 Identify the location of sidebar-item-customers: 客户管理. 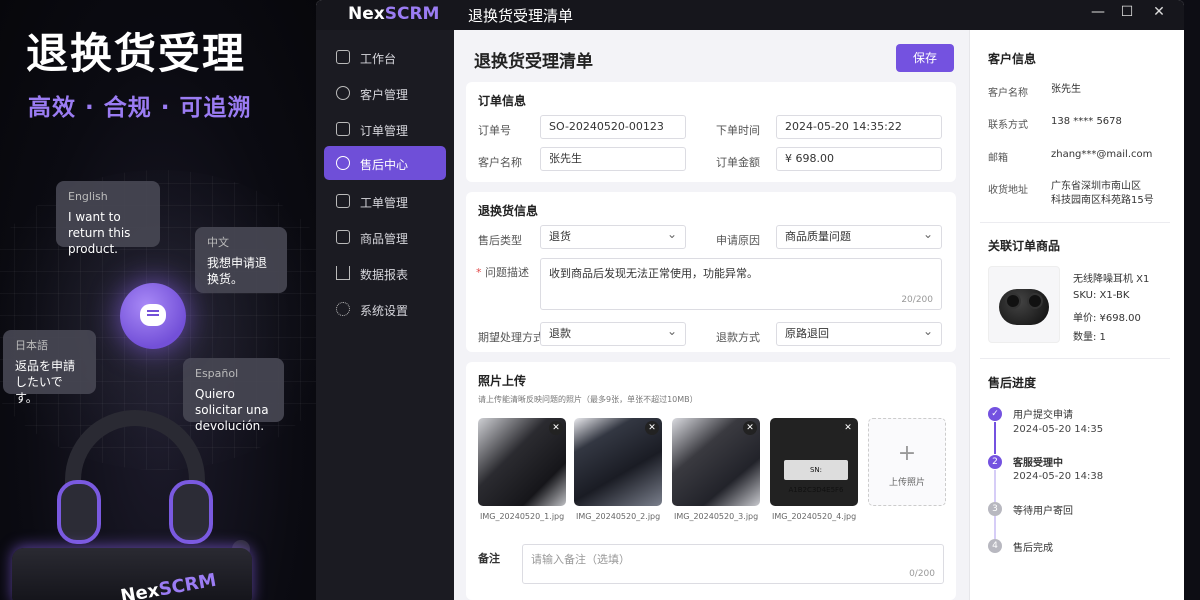
(385, 93).